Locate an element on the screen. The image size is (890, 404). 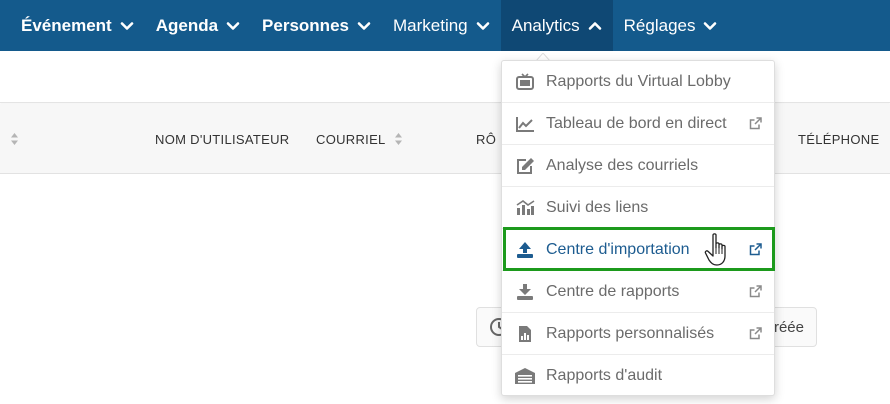
nav-item-label: Personnes is located at coordinates (305, 25).